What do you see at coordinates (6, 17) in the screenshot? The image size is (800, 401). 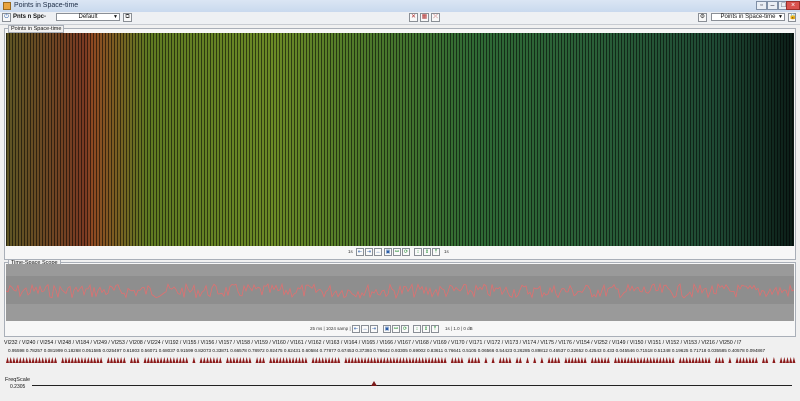 I see `power-icon: ⏻` at bounding box center [6, 17].